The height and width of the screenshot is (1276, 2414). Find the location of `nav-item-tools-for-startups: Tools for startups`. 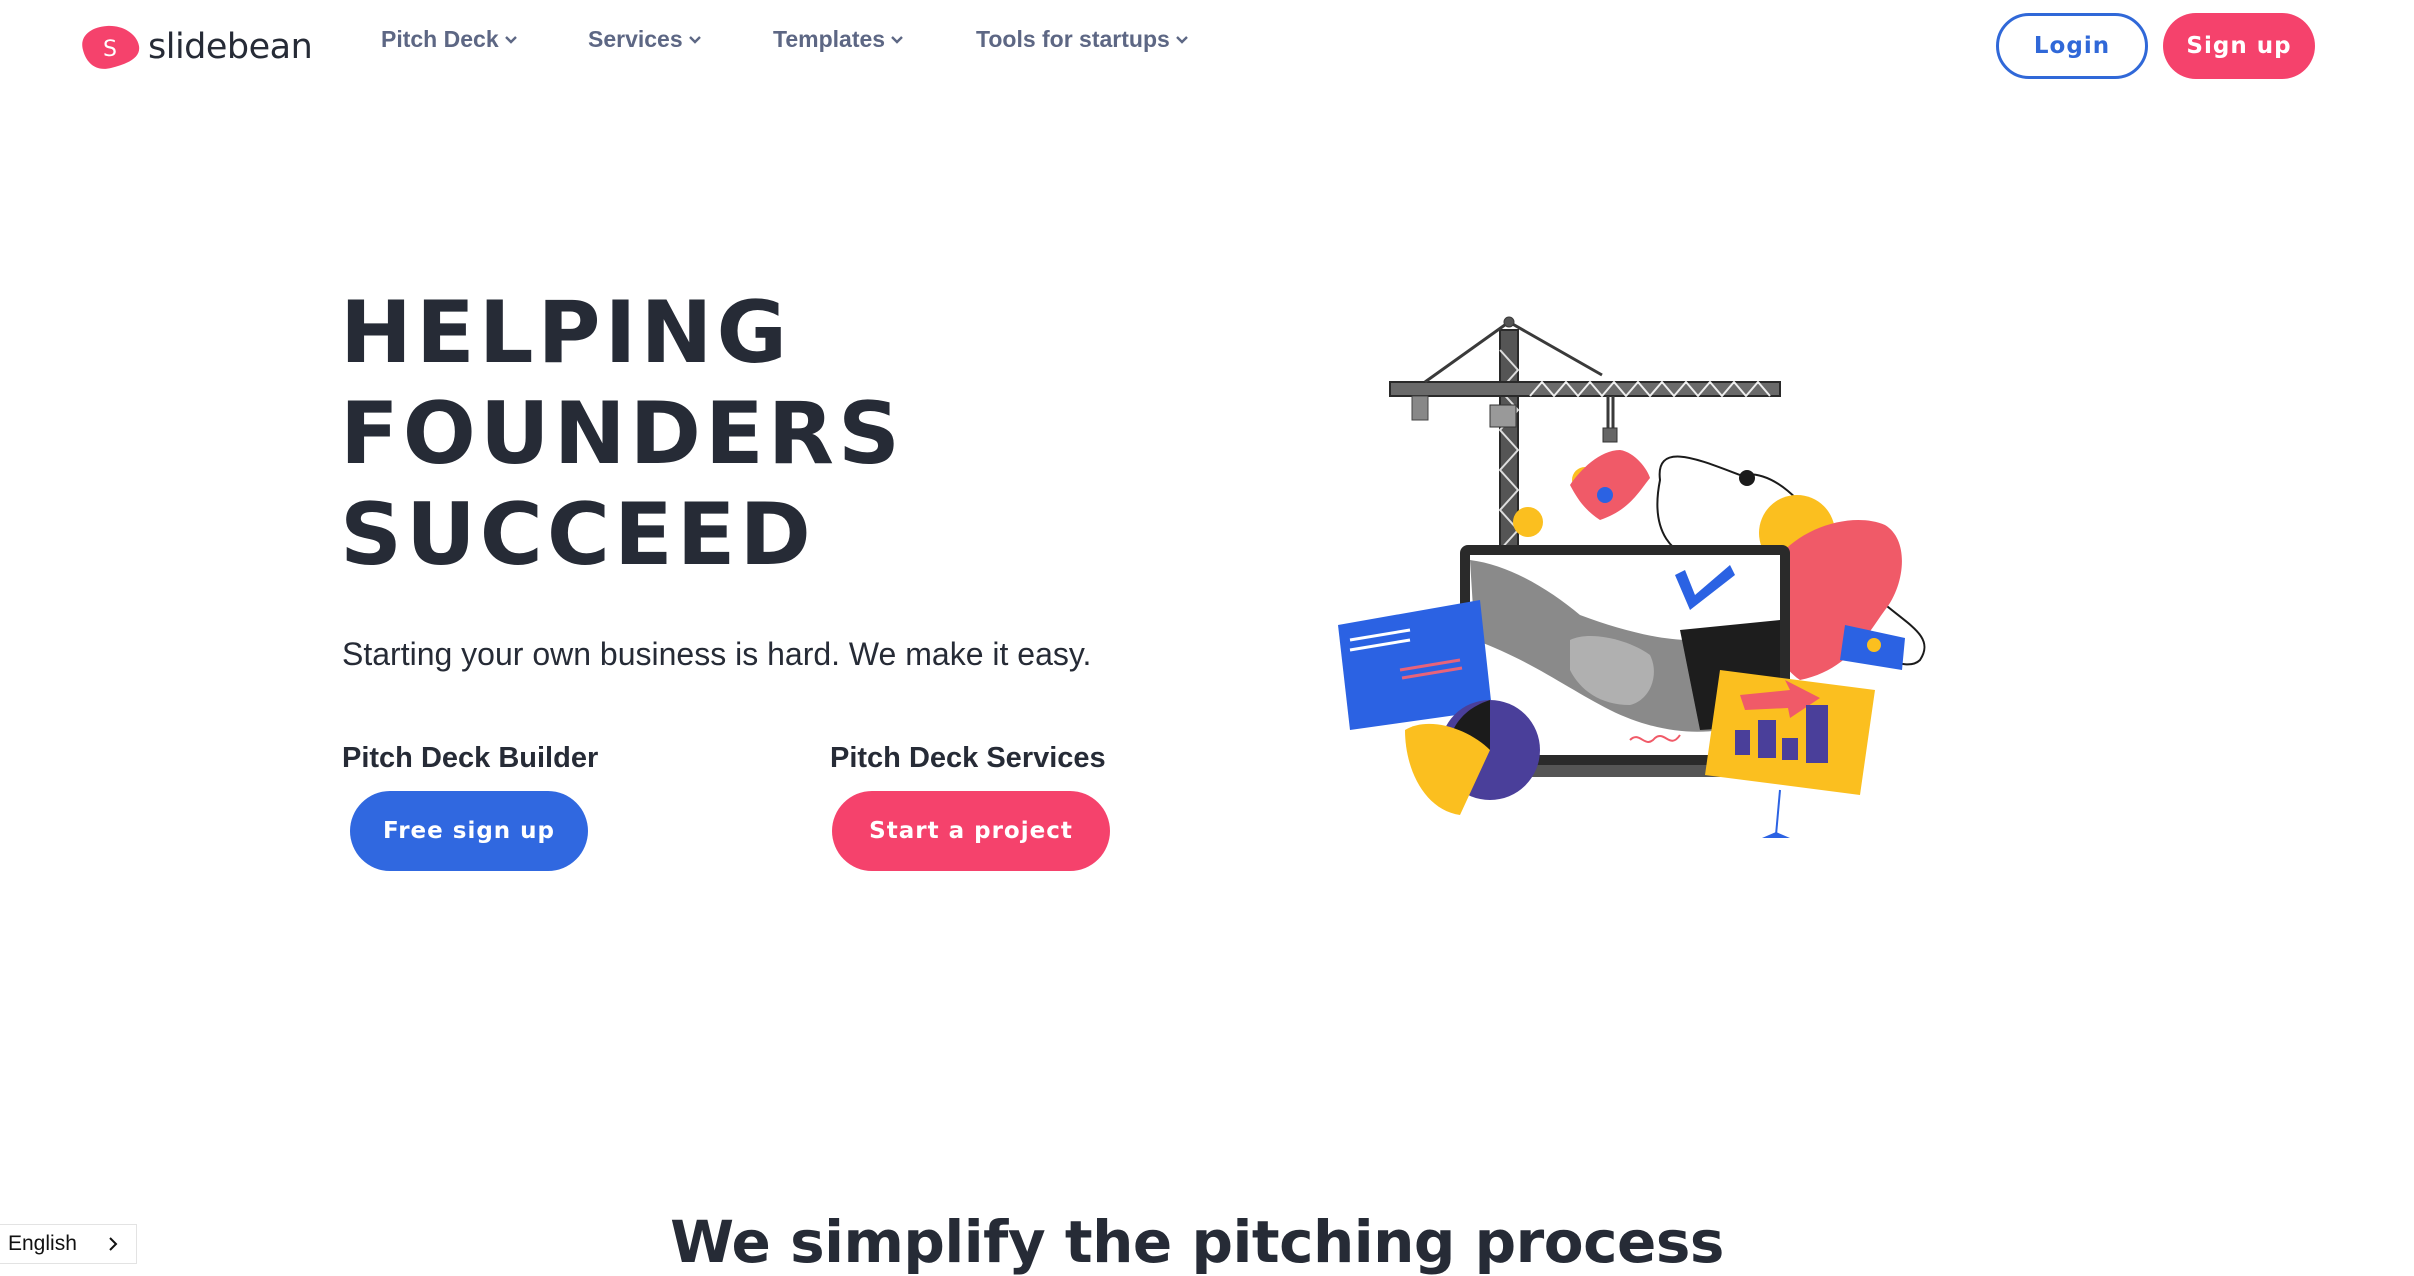

nav-item-tools-for-startups: Tools for startups is located at coordinates (1082, 39).